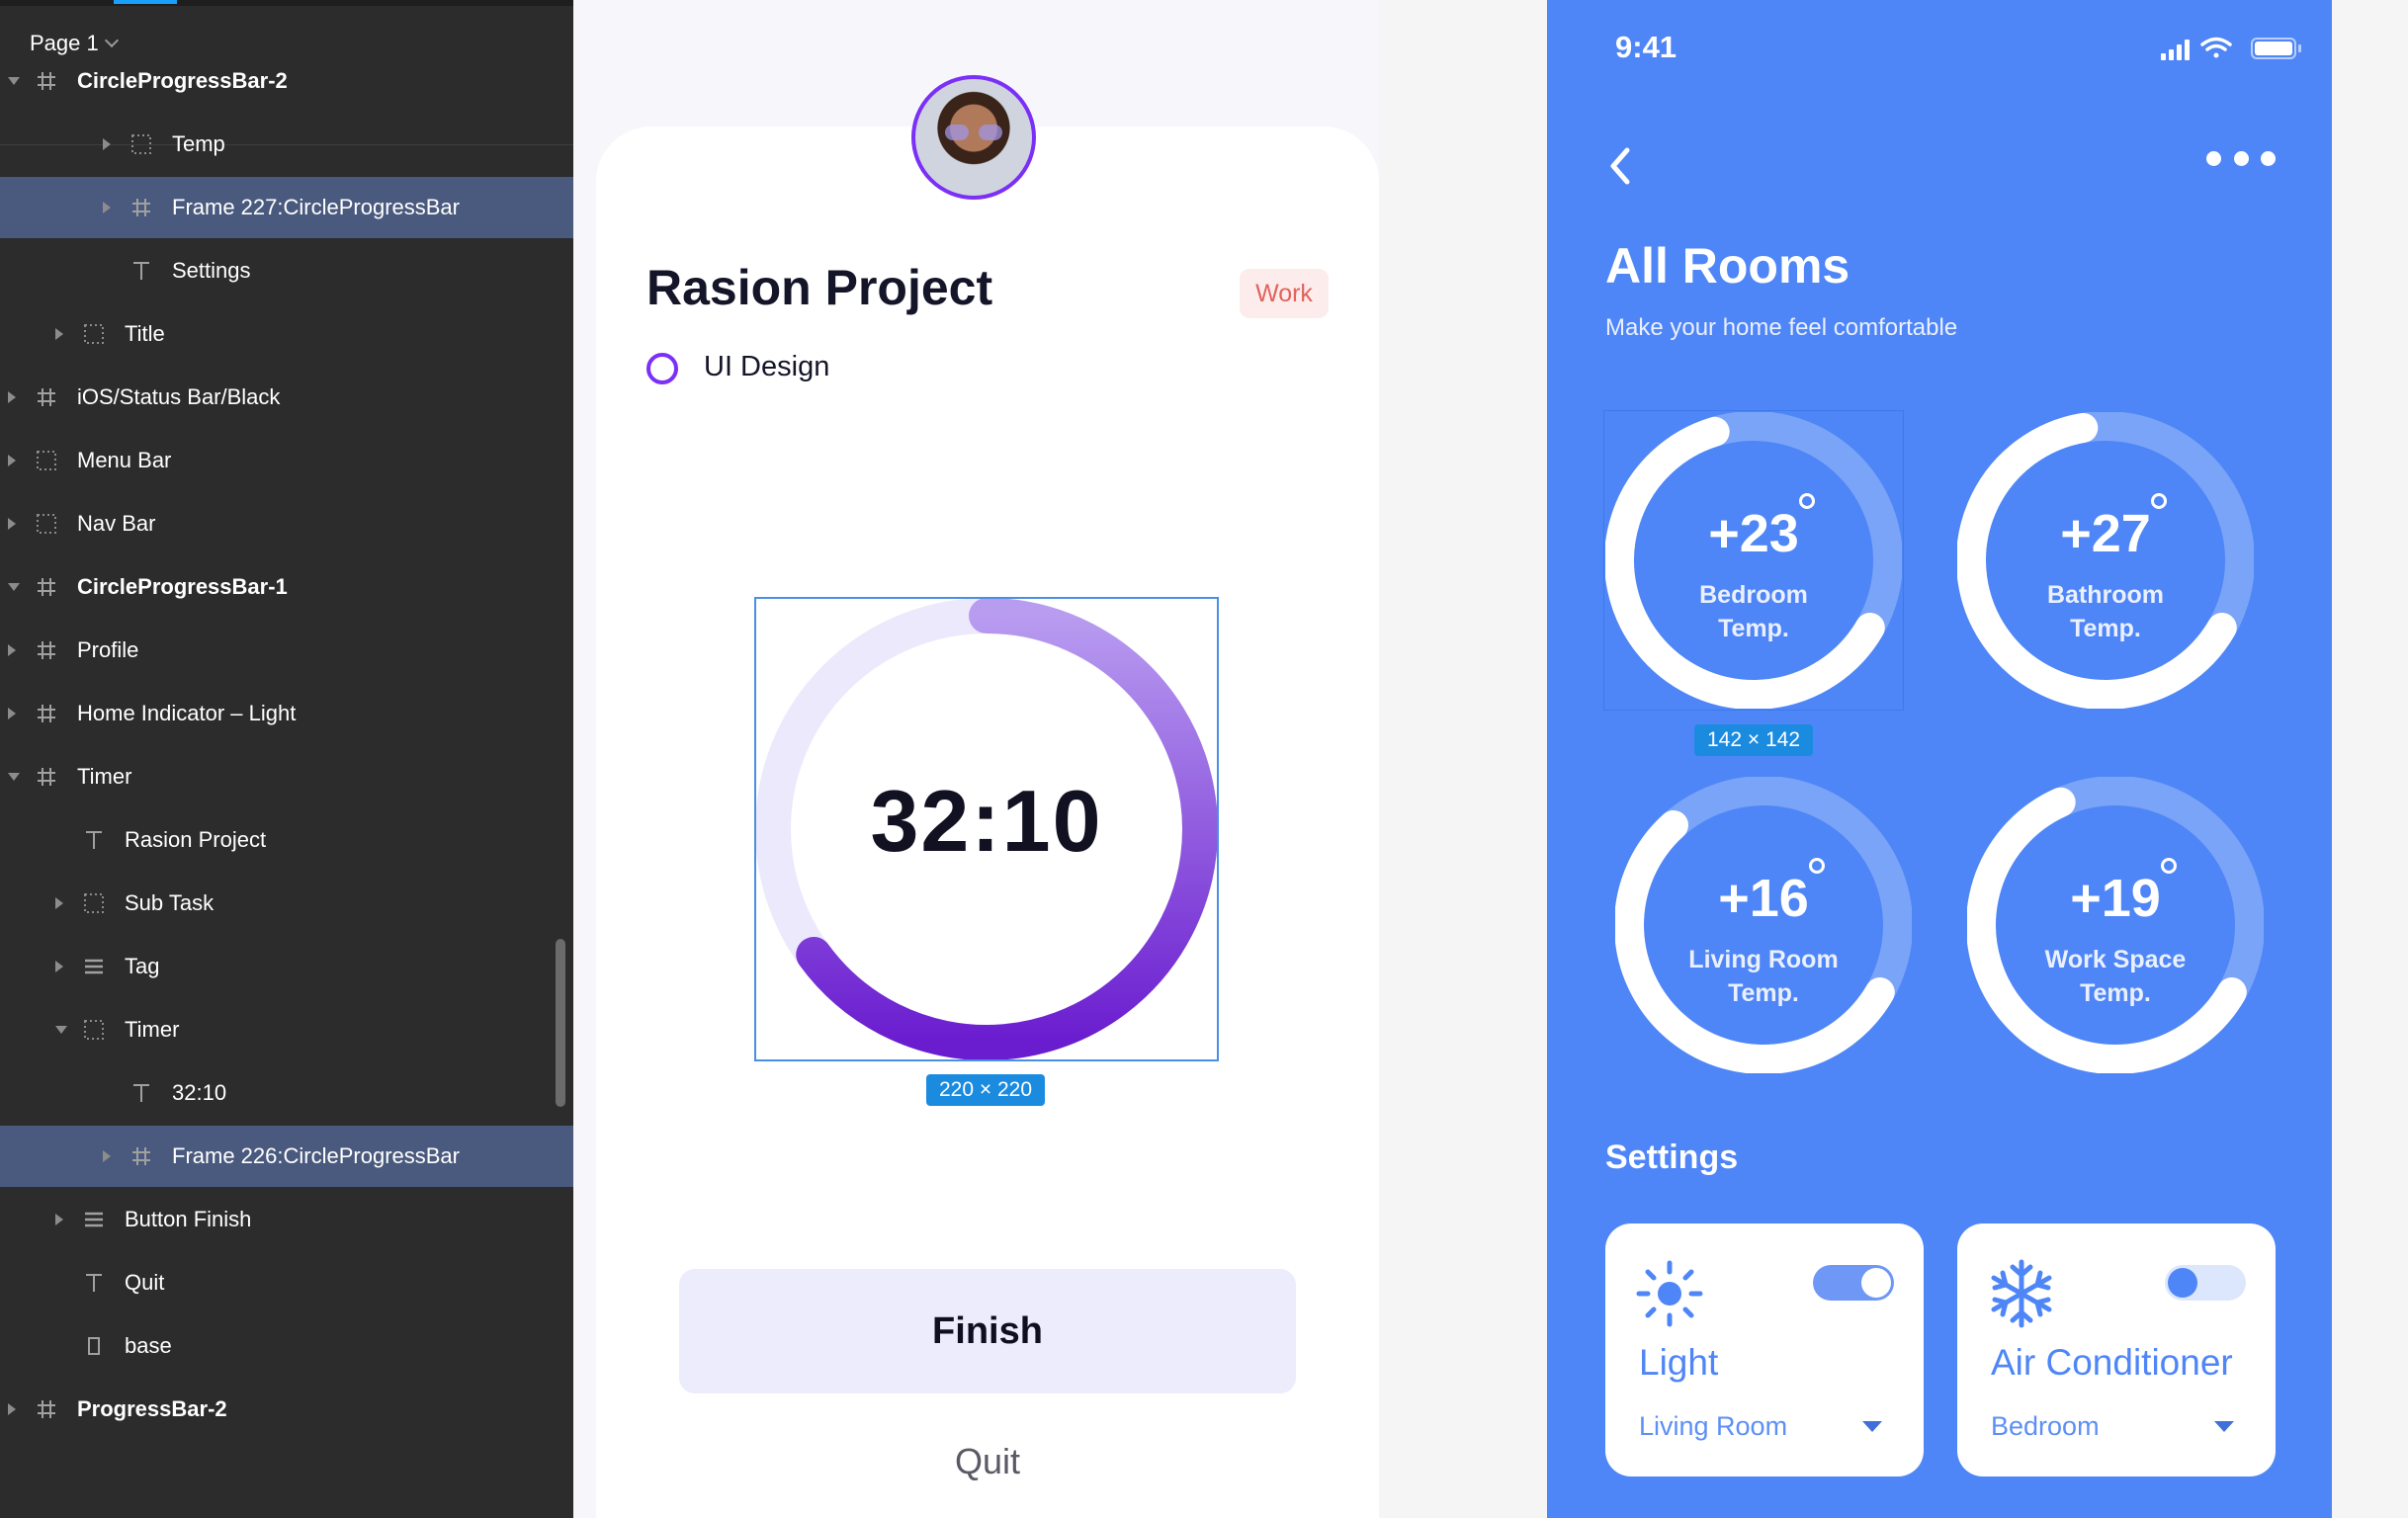  Describe the element at coordinates (2115, 959) in the screenshot. I see `room-name: Work Space` at that location.